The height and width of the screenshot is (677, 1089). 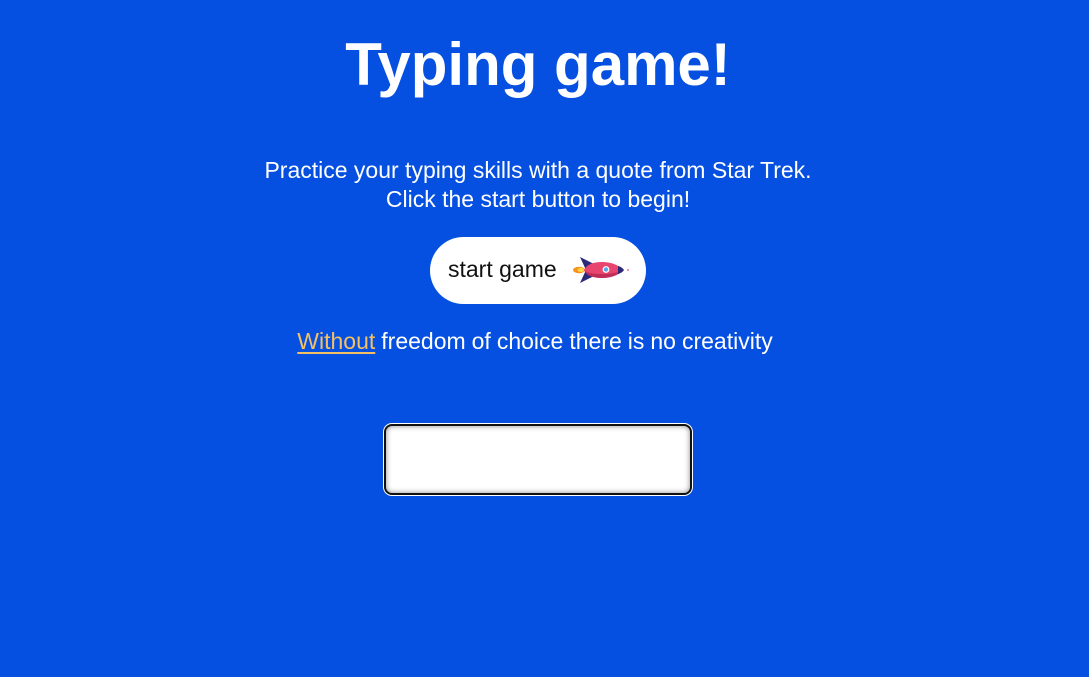 What do you see at coordinates (727, 341) in the screenshot?
I see `quote-word: creativity` at bounding box center [727, 341].